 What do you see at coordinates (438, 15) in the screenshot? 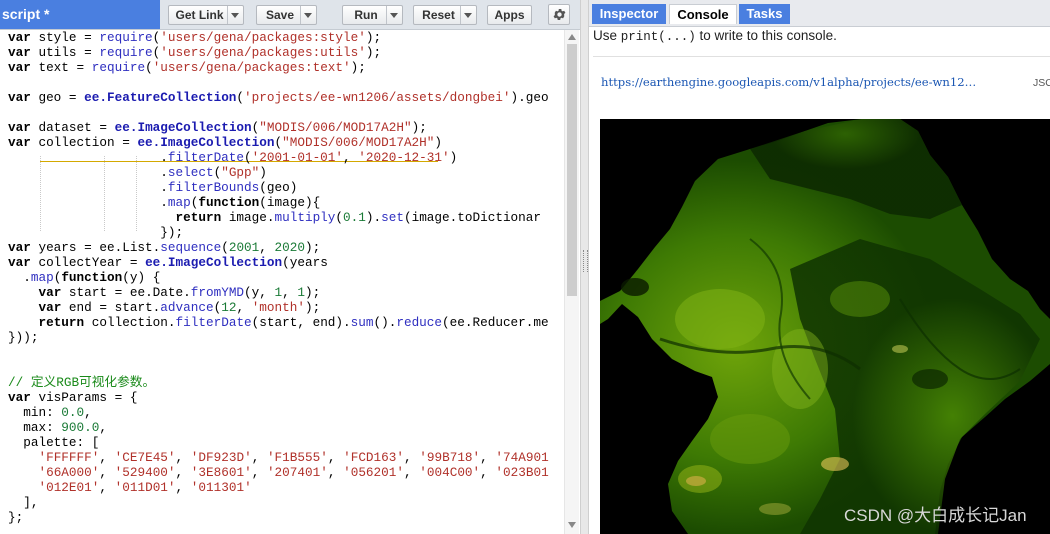
I see `reset-label: Reset` at bounding box center [438, 15].